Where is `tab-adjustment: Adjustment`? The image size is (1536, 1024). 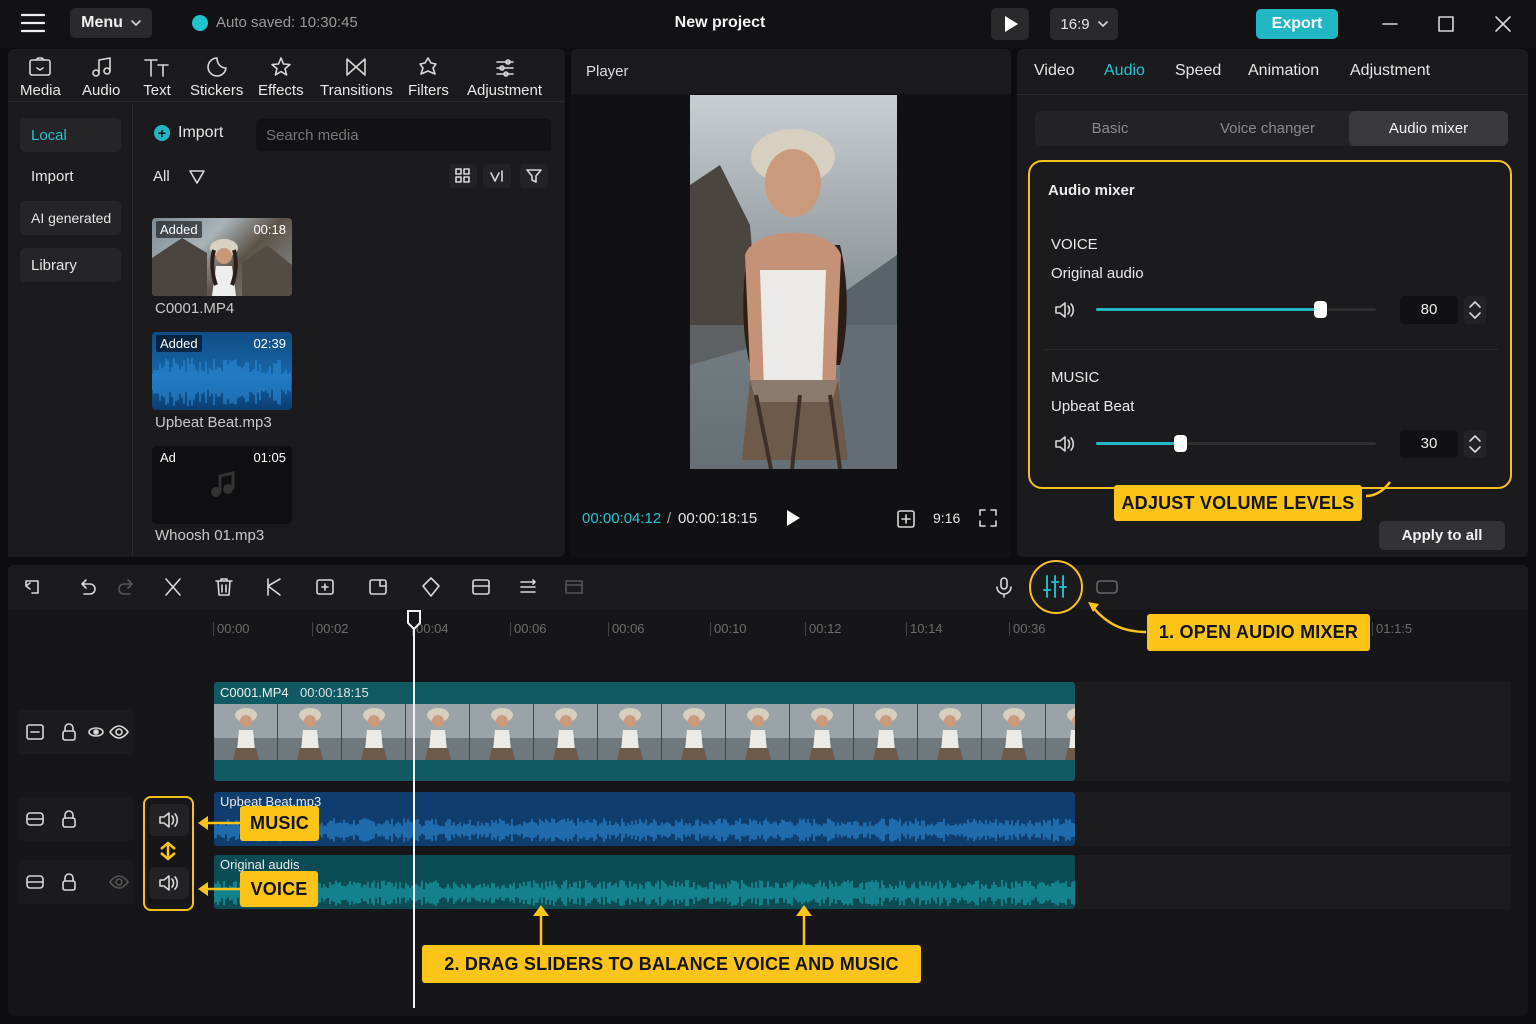 tab-adjustment: Adjustment is located at coordinates (1390, 71).